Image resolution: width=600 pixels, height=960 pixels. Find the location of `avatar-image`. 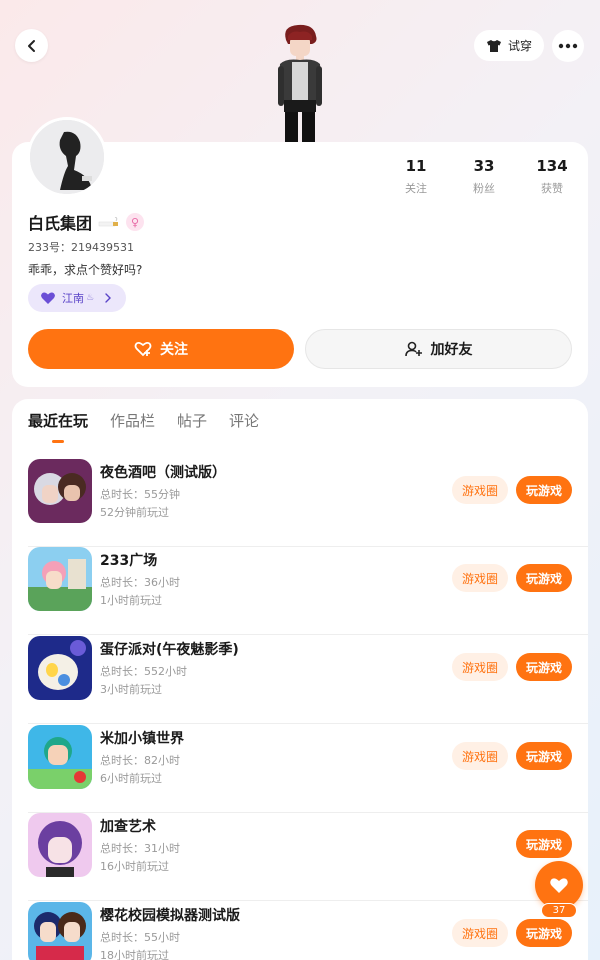

avatar-image is located at coordinates (67, 157).